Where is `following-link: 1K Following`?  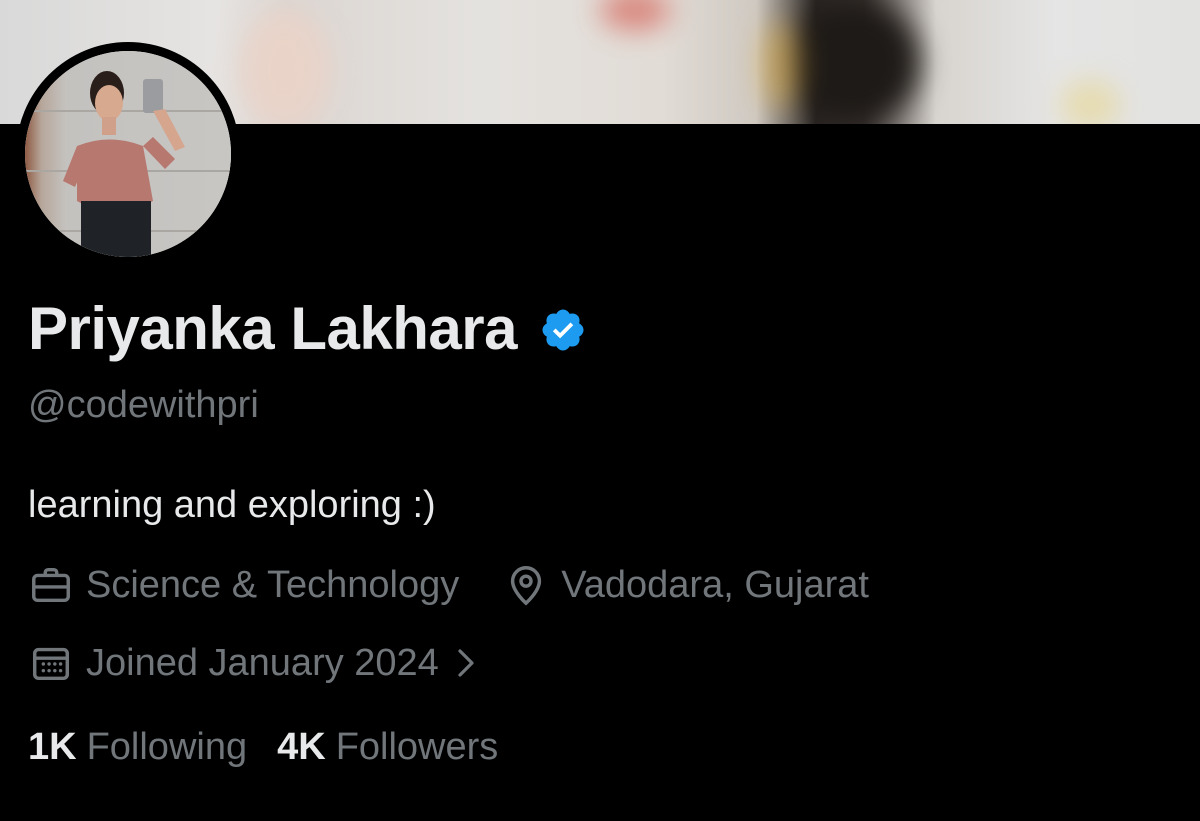 following-link: 1K Following is located at coordinates (137, 747).